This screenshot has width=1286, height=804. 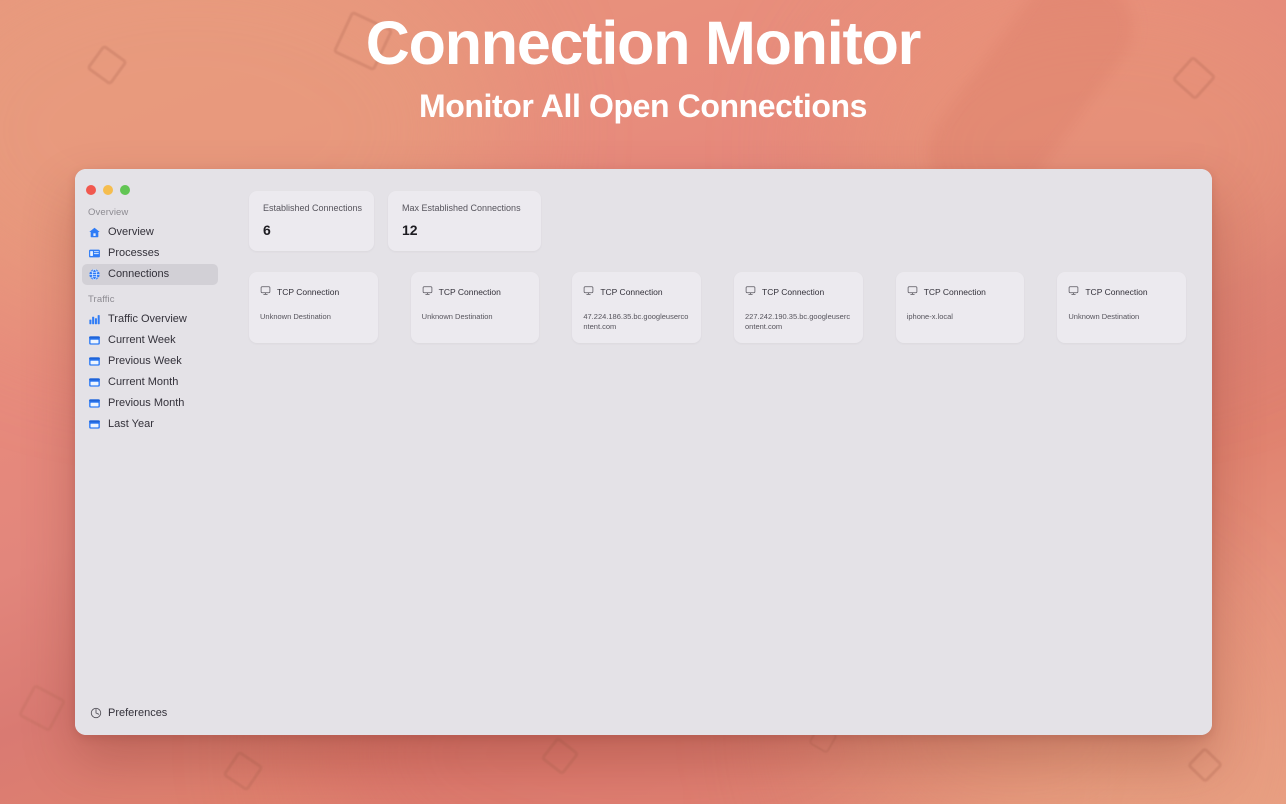 I want to click on stat-card: Max Established Connections 12, so click(x=464, y=221).